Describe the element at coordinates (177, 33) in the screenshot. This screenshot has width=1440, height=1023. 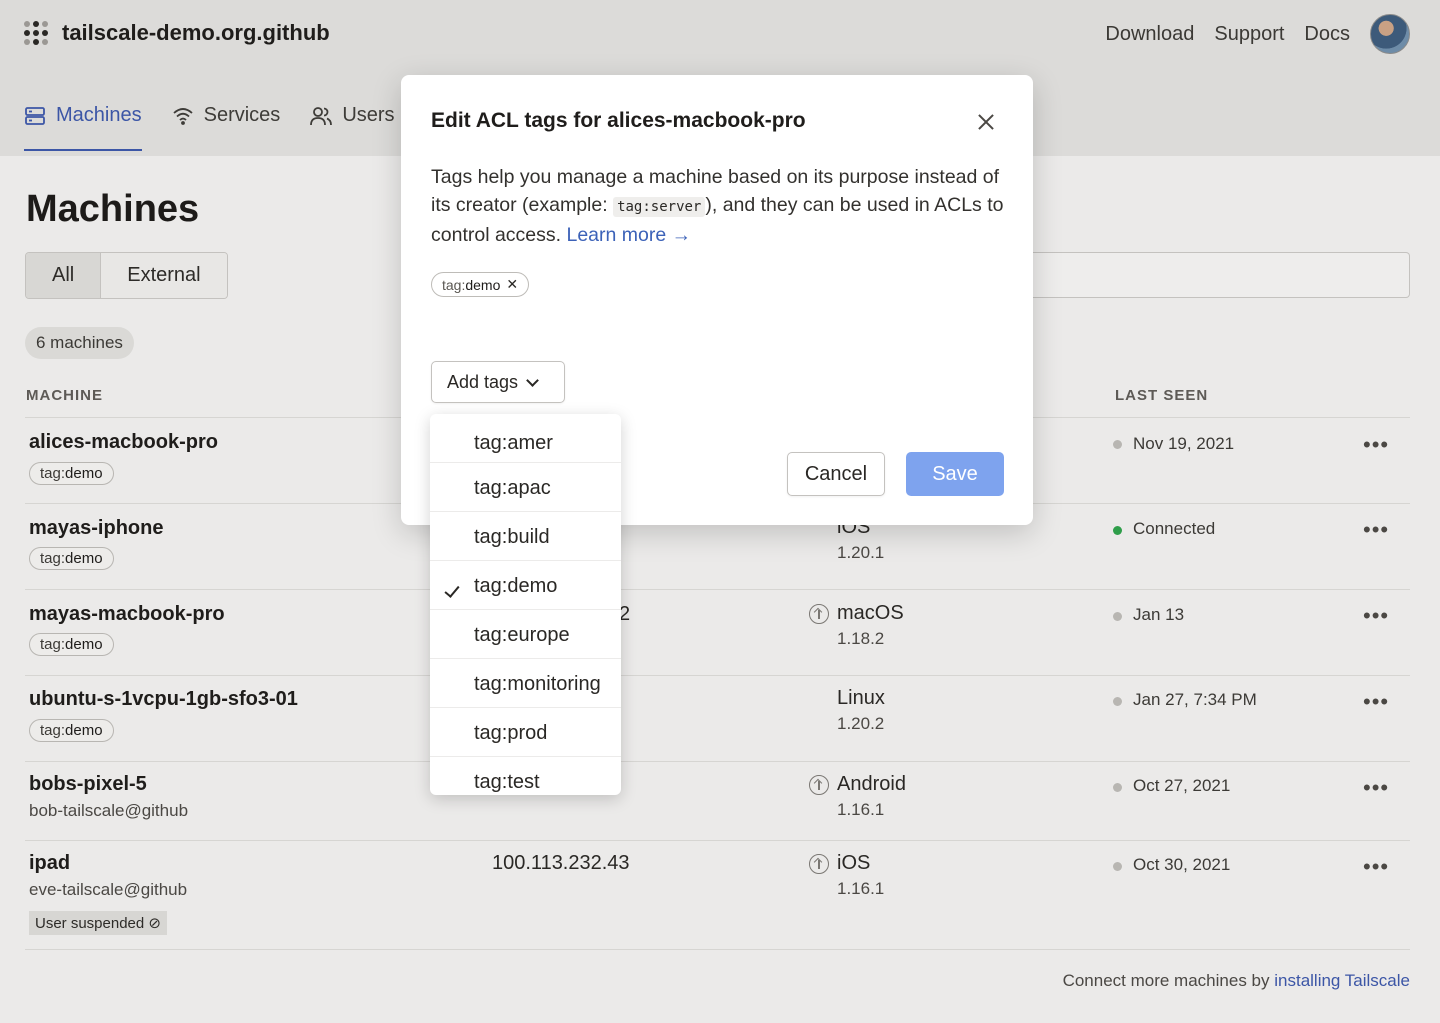
I see `org-brand: tailscale-demo.org.github` at that location.